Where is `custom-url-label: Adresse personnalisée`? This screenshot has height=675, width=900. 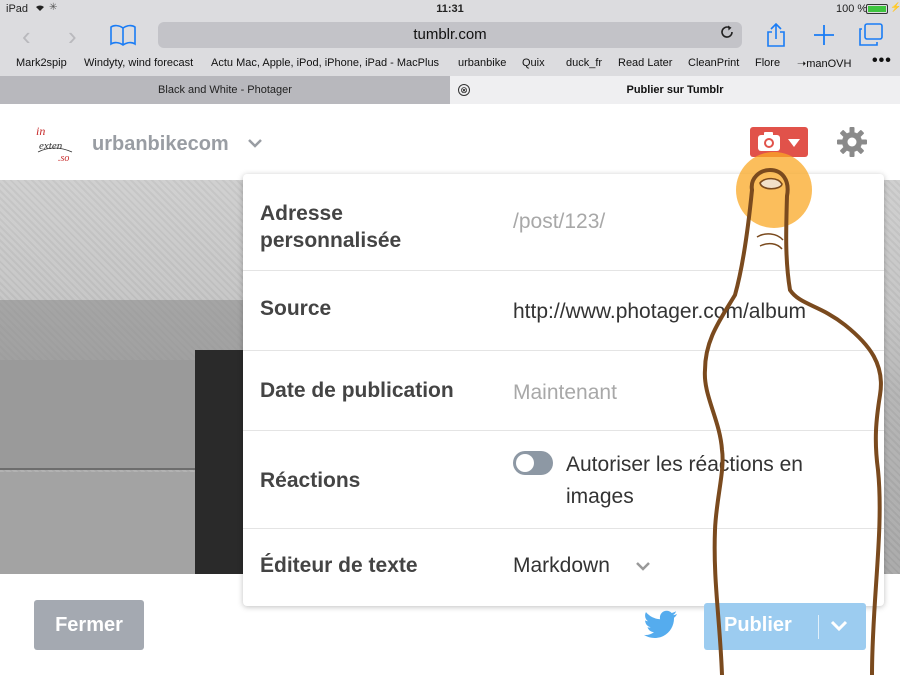
custom-url-label: Adresse personnalisée is located at coordinates (331, 227).